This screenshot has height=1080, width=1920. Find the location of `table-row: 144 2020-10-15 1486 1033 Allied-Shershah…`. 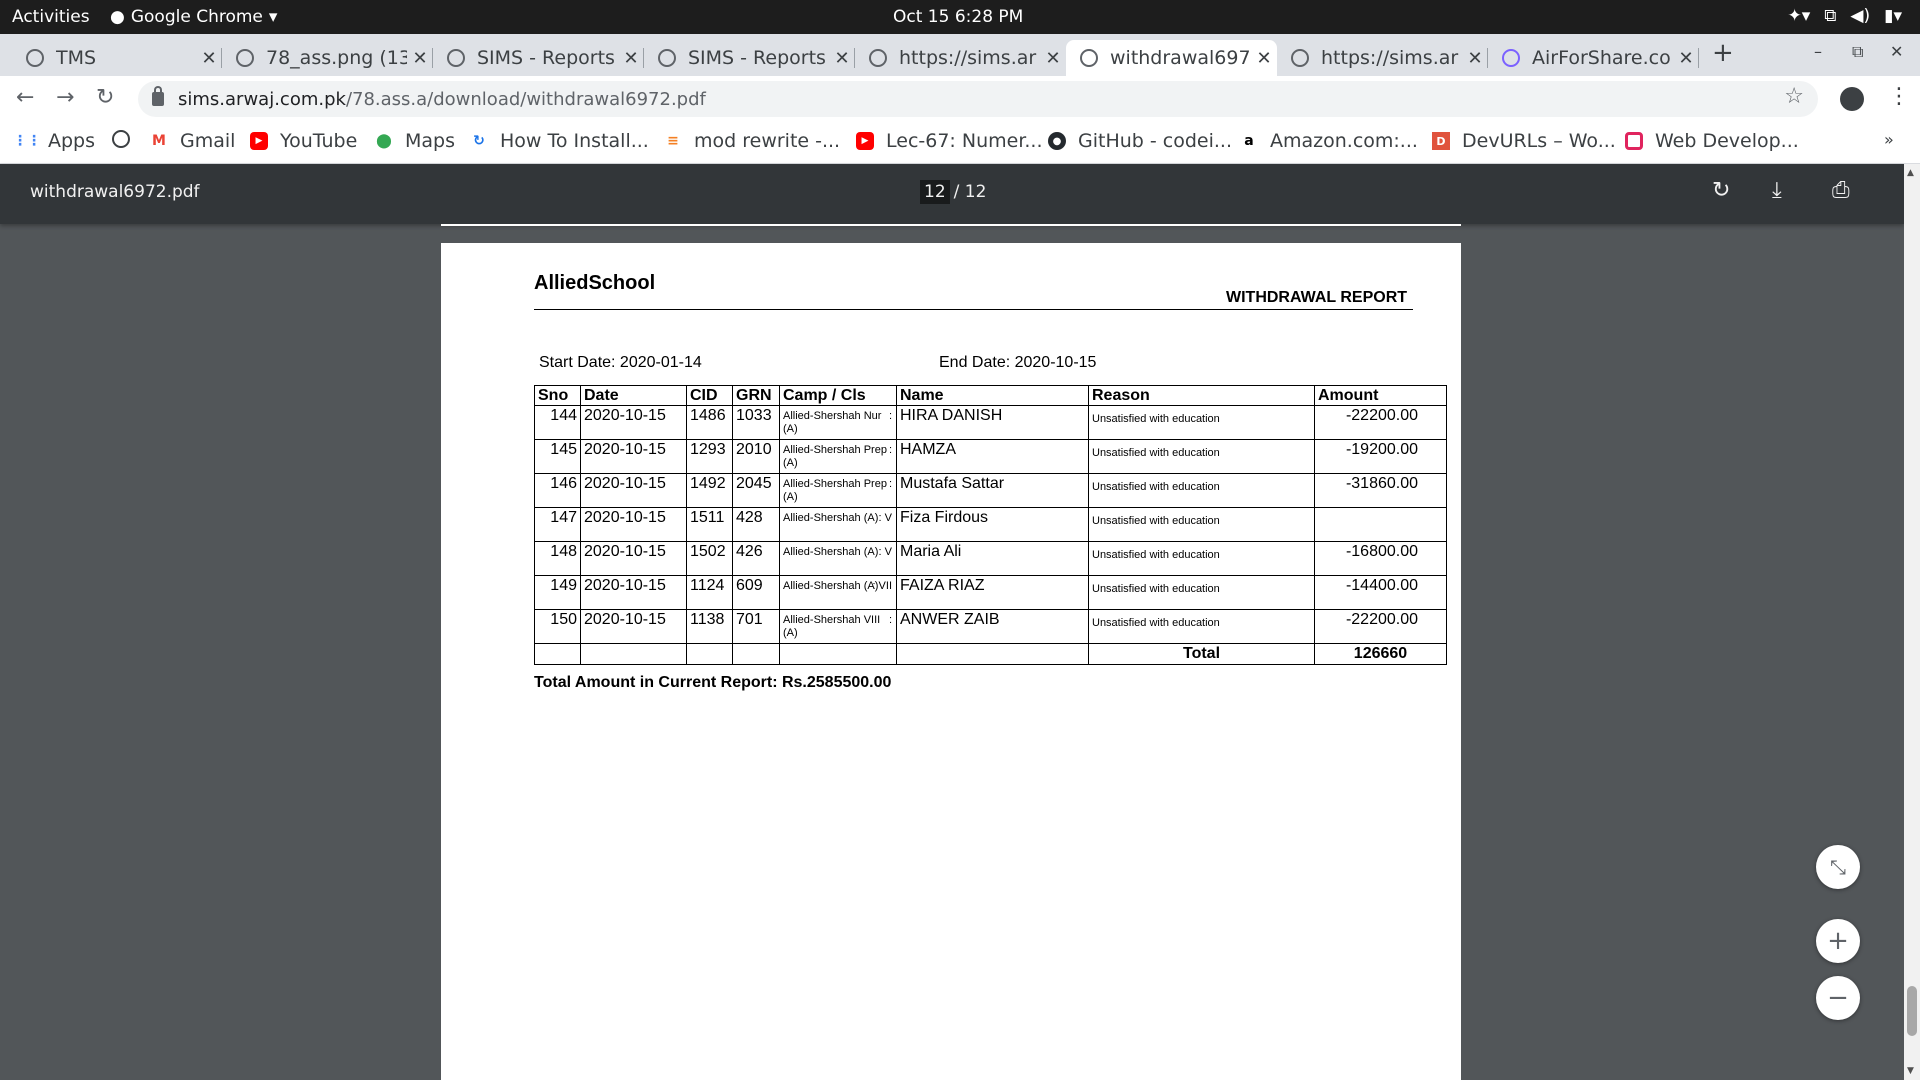

table-row: 144 2020-10-15 1486 1033 Allied-Shershah… is located at coordinates (990, 422).